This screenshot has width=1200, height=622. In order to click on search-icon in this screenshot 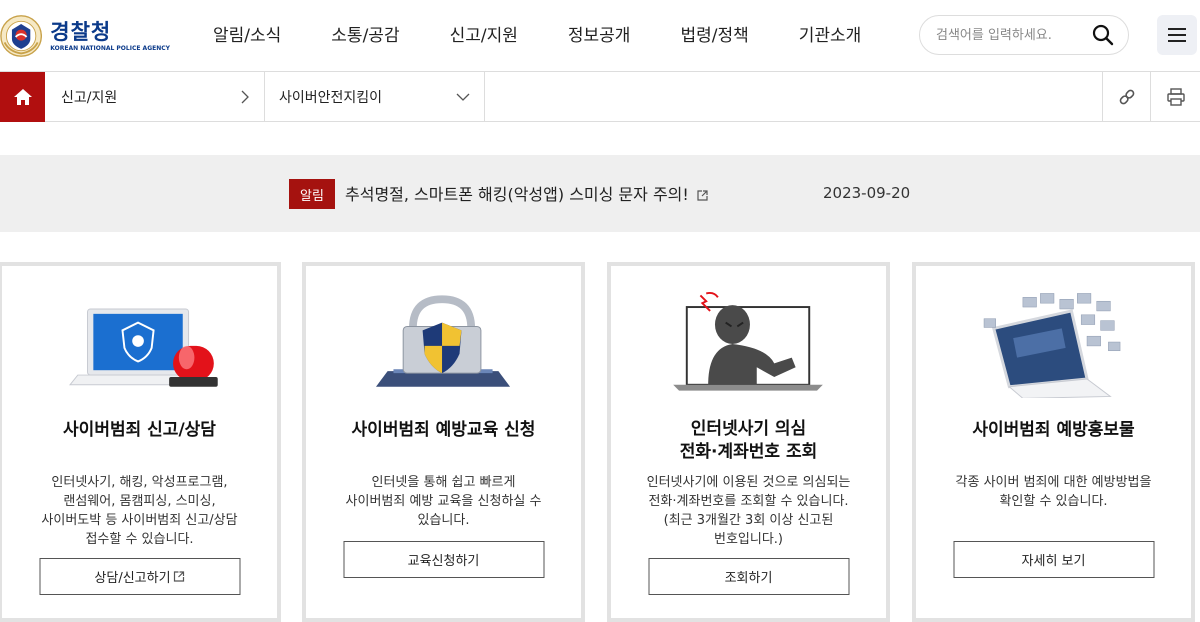, I will do `click(1103, 35)`.